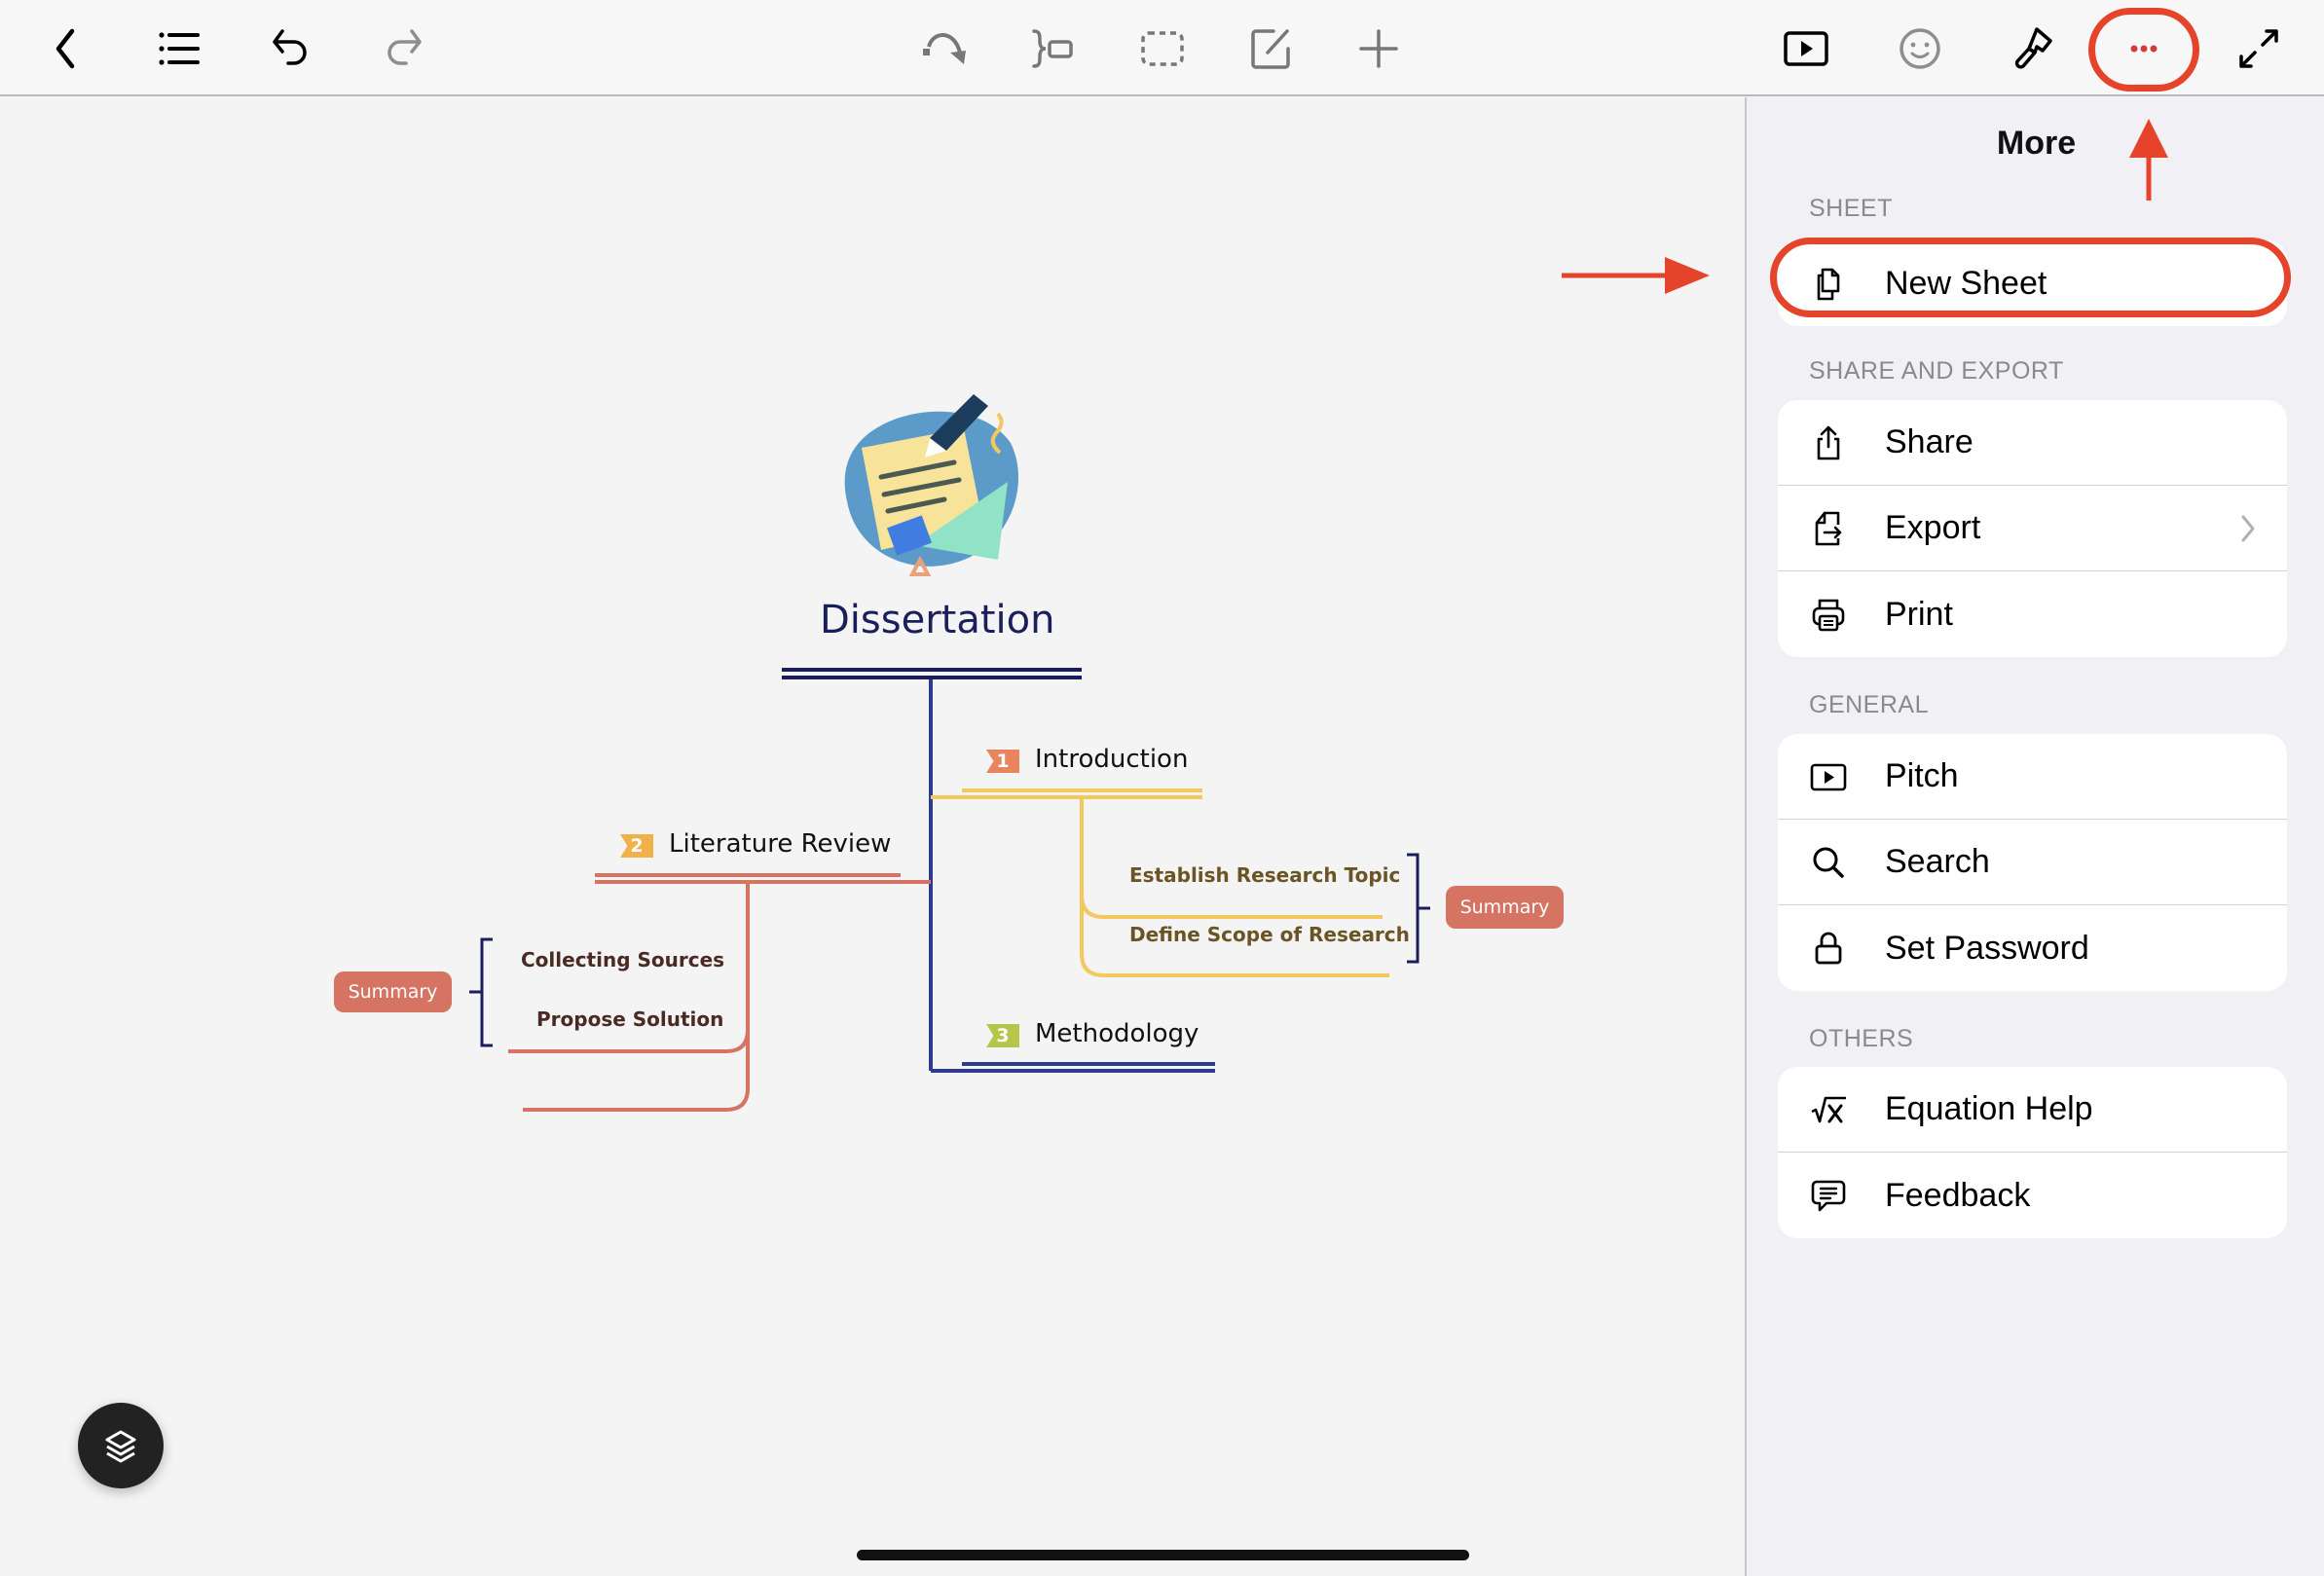  Describe the element at coordinates (1828, 1110) in the screenshot. I see `sqrt-x-icon` at that location.